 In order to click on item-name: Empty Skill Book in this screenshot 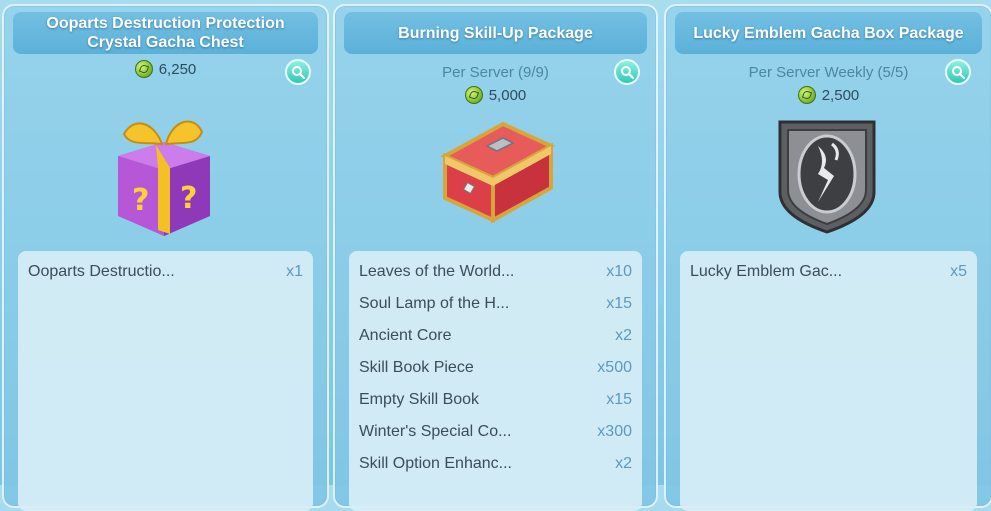, I will do `click(419, 399)`.